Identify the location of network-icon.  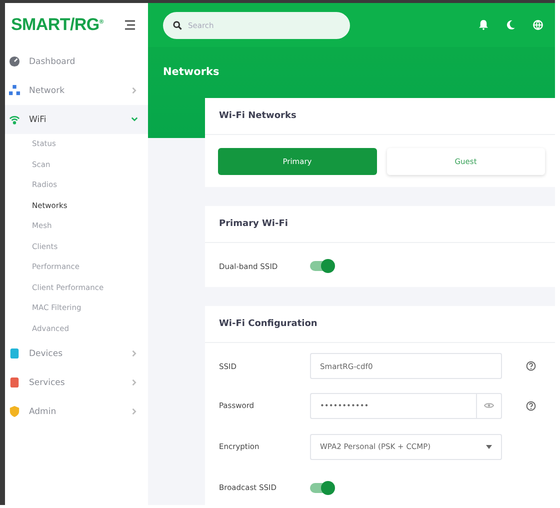
(14, 90).